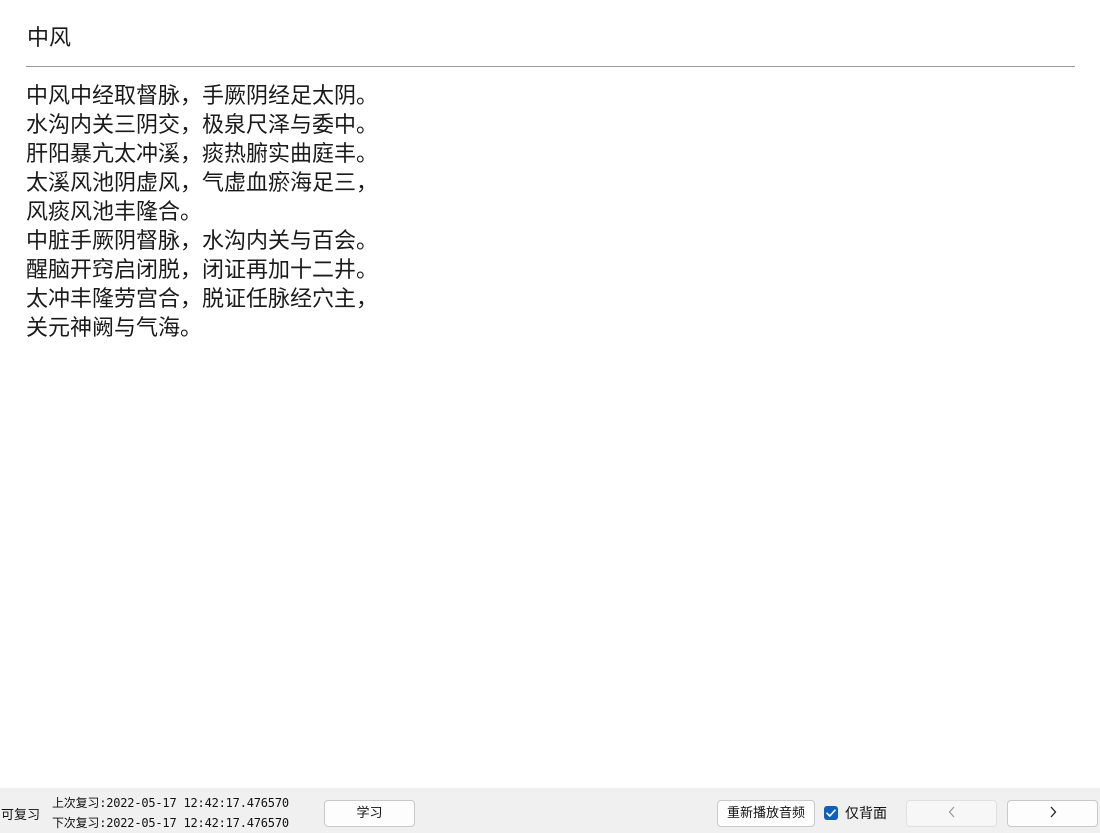 The height and width of the screenshot is (833, 1100). What do you see at coordinates (369, 813) in the screenshot?
I see `study-button: 学习` at bounding box center [369, 813].